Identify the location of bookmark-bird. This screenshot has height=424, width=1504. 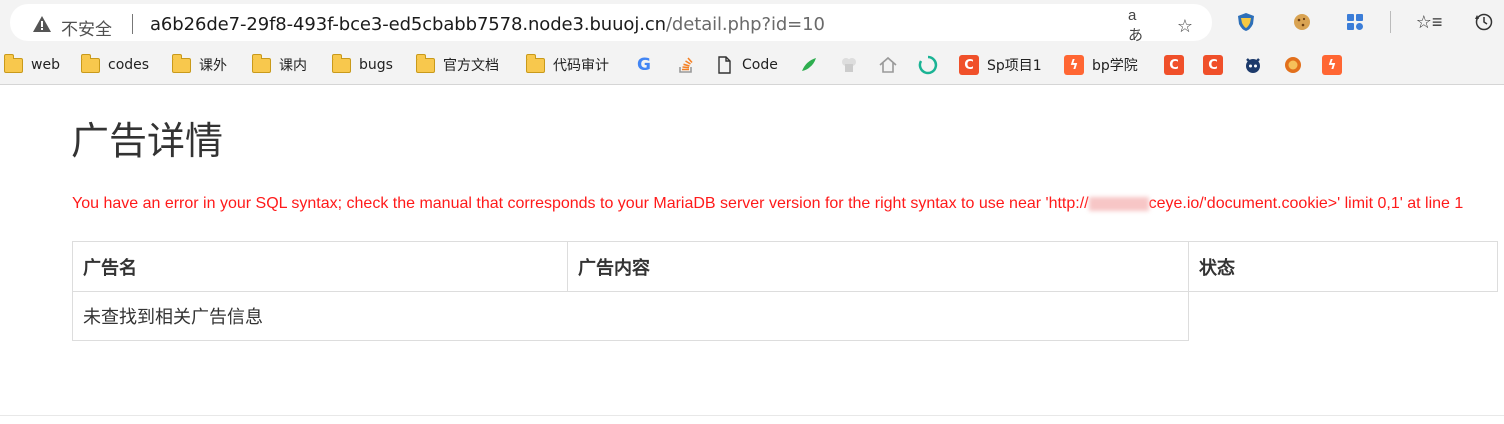
(814, 65).